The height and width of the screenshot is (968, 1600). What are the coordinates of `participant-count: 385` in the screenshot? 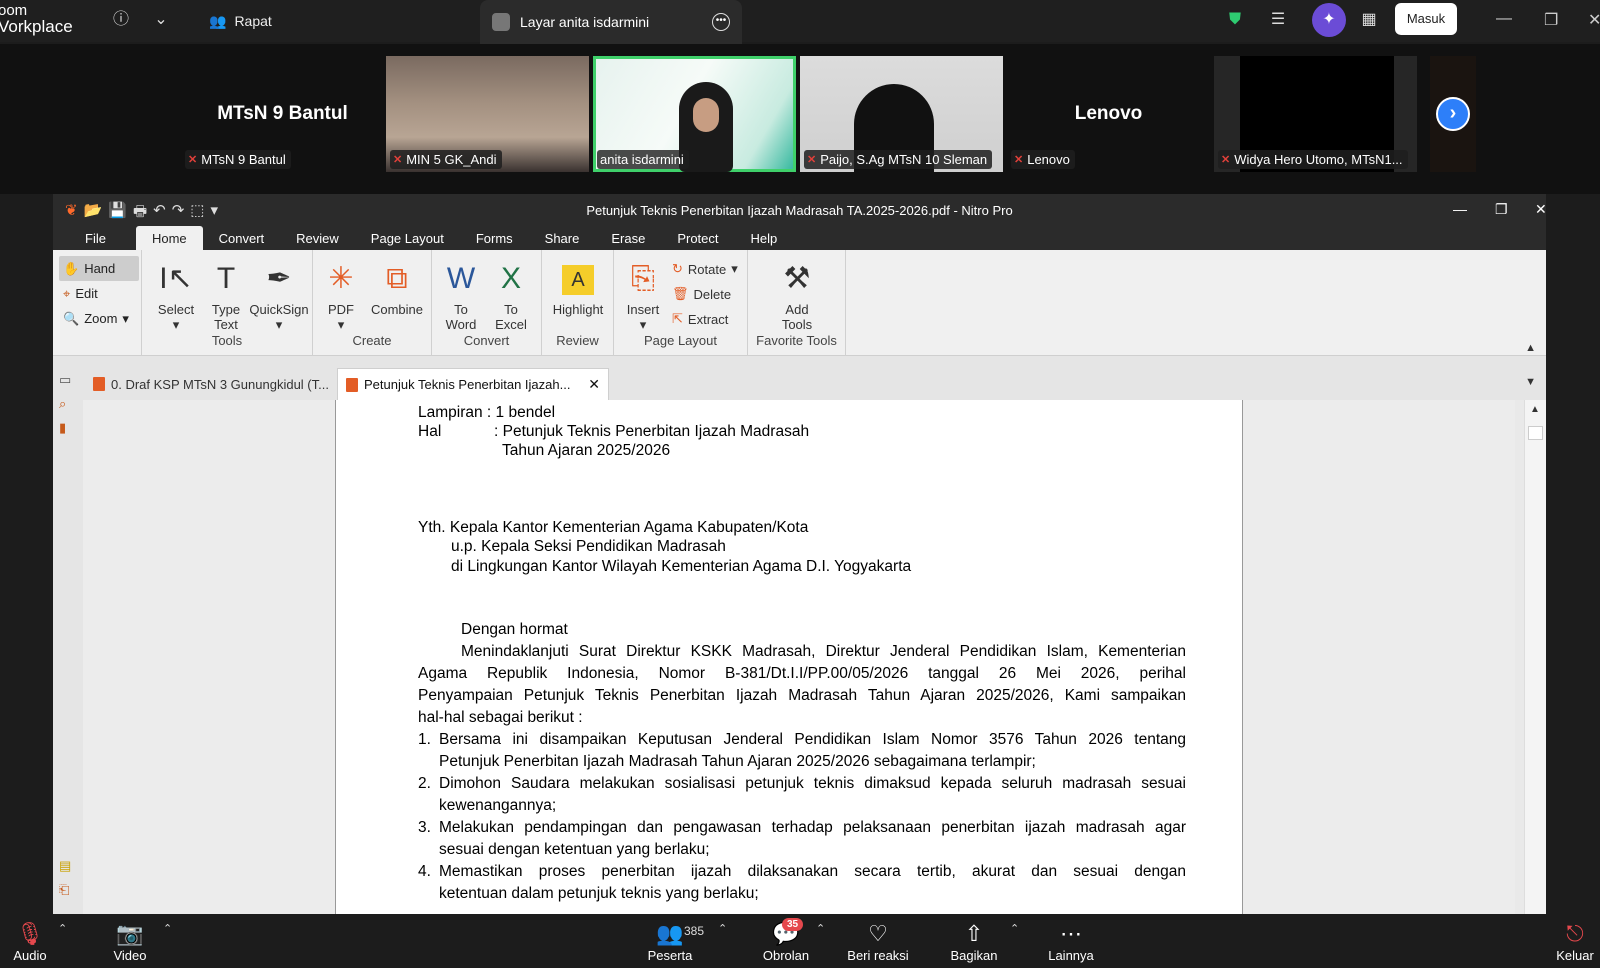 It's located at (694, 931).